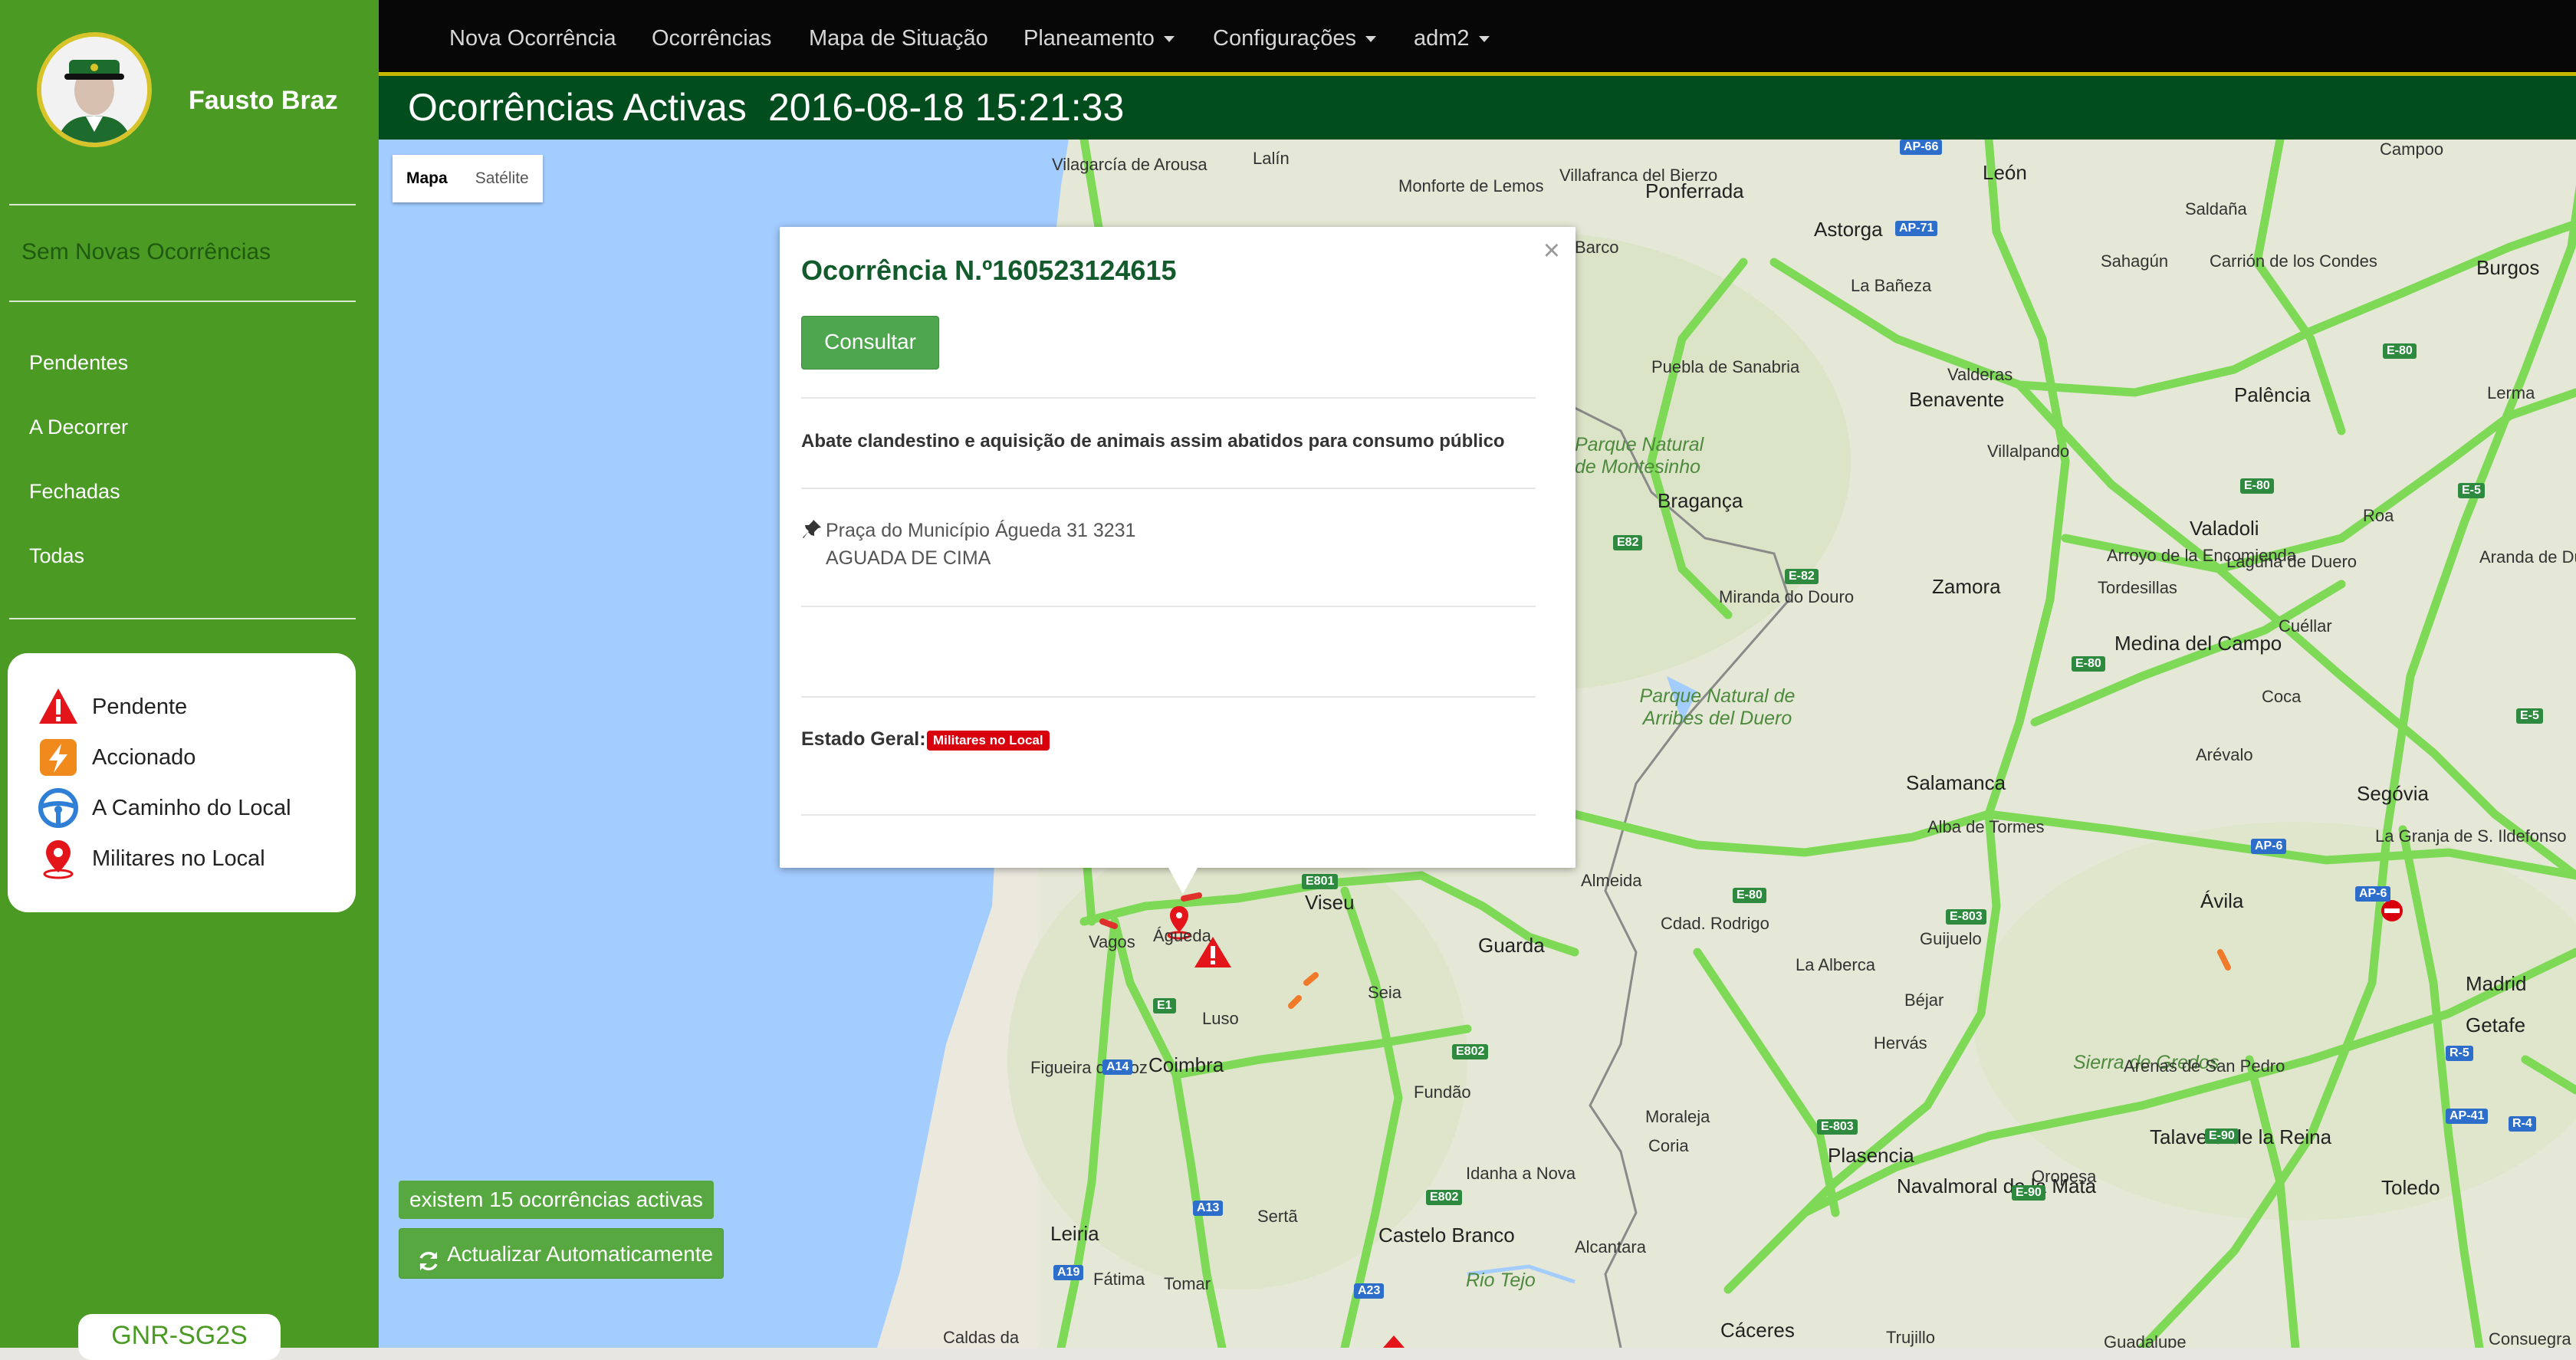  Describe the element at coordinates (1068, 1273) in the screenshot. I see `road-tag: A19` at that location.